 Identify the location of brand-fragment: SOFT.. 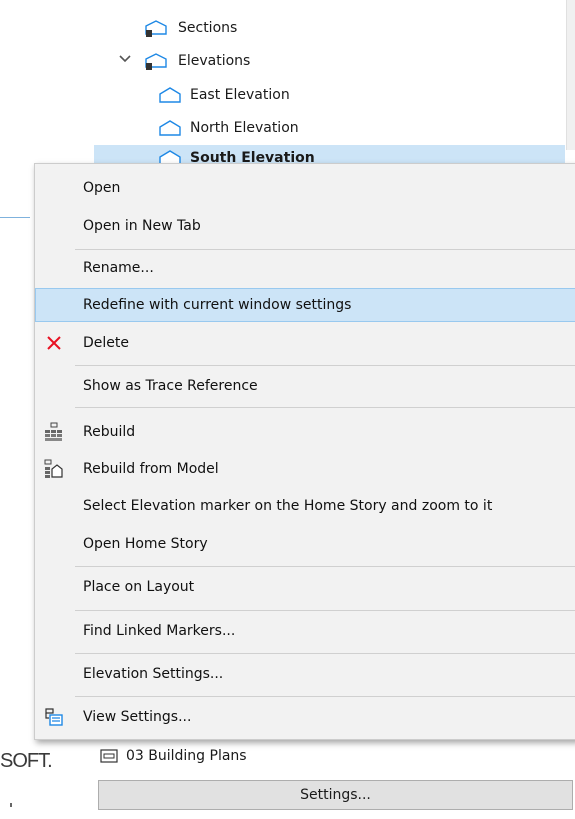
(26, 761).